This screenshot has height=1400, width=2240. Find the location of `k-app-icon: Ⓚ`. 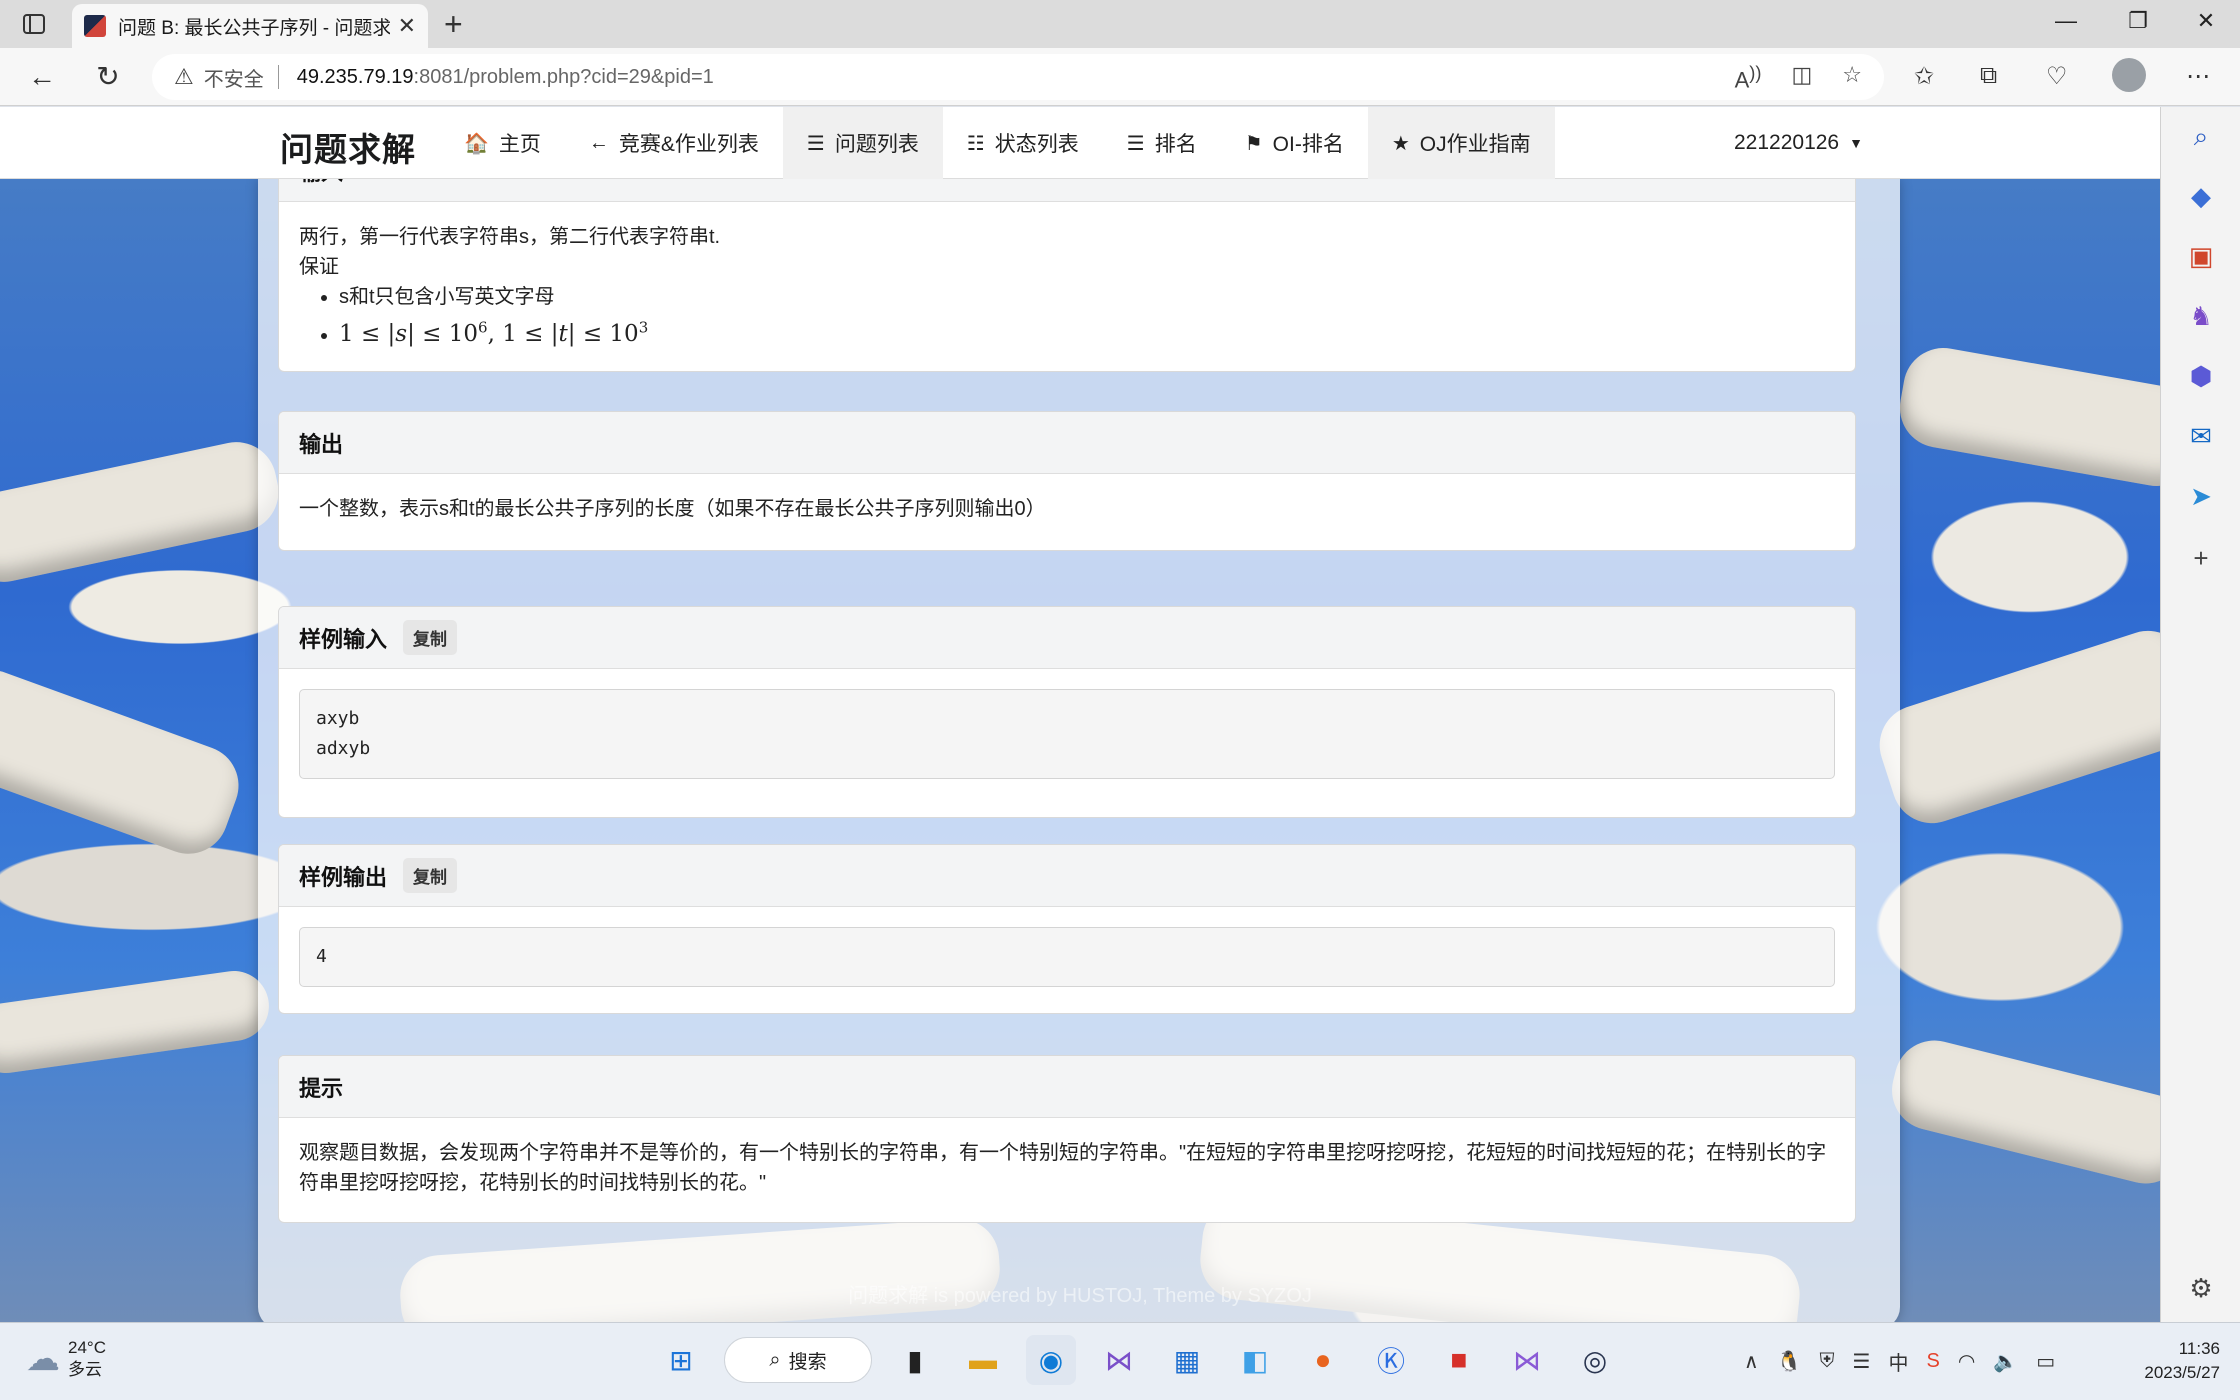

k-app-icon: Ⓚ is located at coordinates (1391, 1360).